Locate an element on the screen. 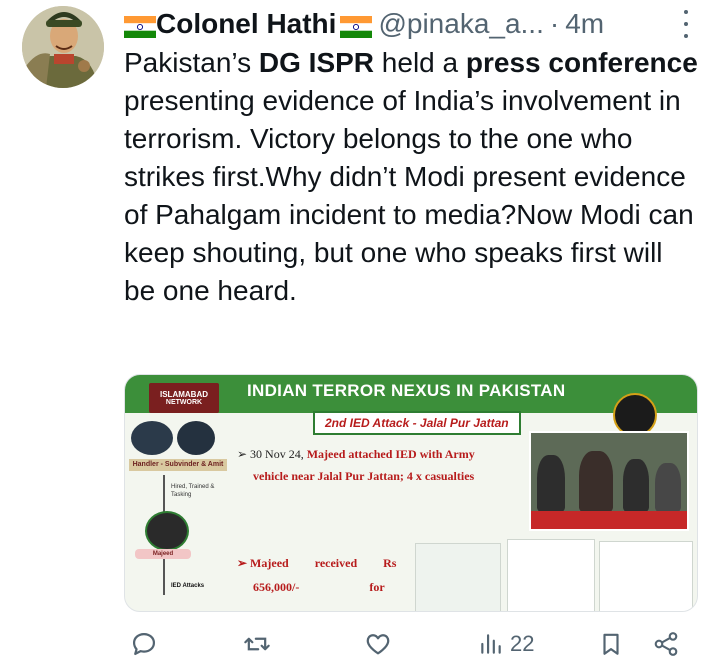  retweet-button is located at coordinates (257, 644).